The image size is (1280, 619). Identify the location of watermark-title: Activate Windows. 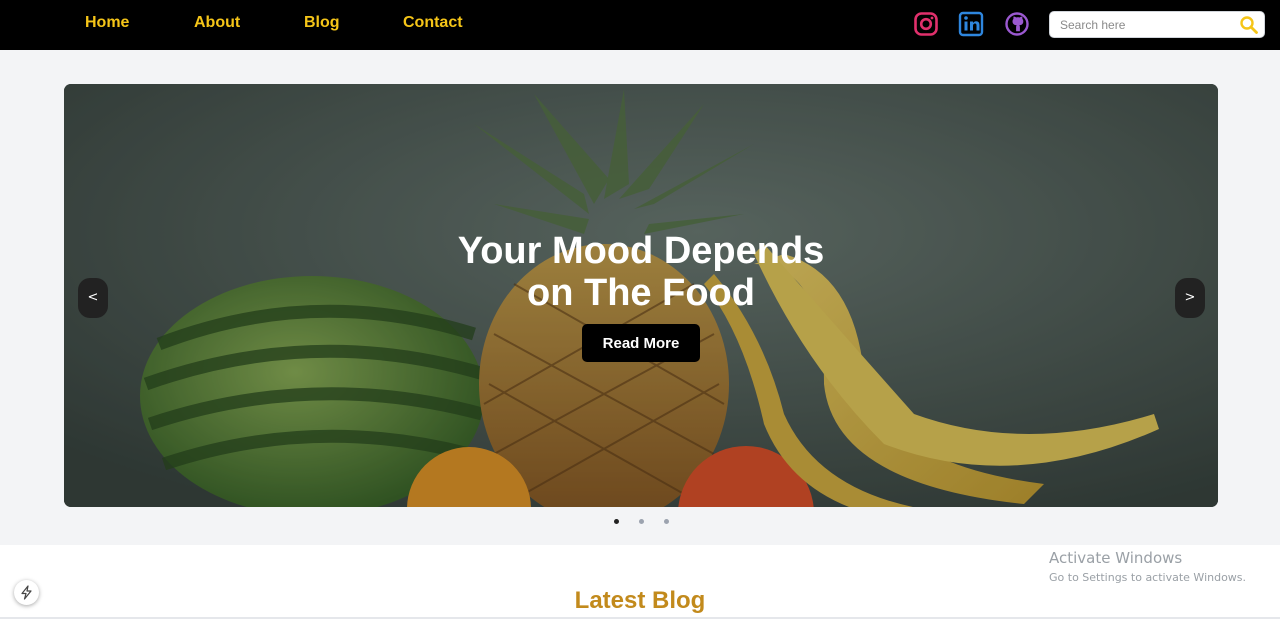
(1116, 558).